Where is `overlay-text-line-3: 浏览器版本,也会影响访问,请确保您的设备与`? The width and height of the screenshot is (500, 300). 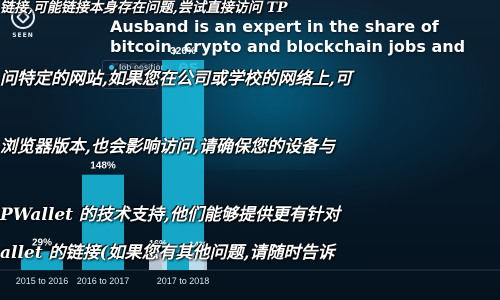 overlay-text-line-3: 浏览器版本,也会影响访问,请确保您的设备与 is located at coordinates (167, 147).